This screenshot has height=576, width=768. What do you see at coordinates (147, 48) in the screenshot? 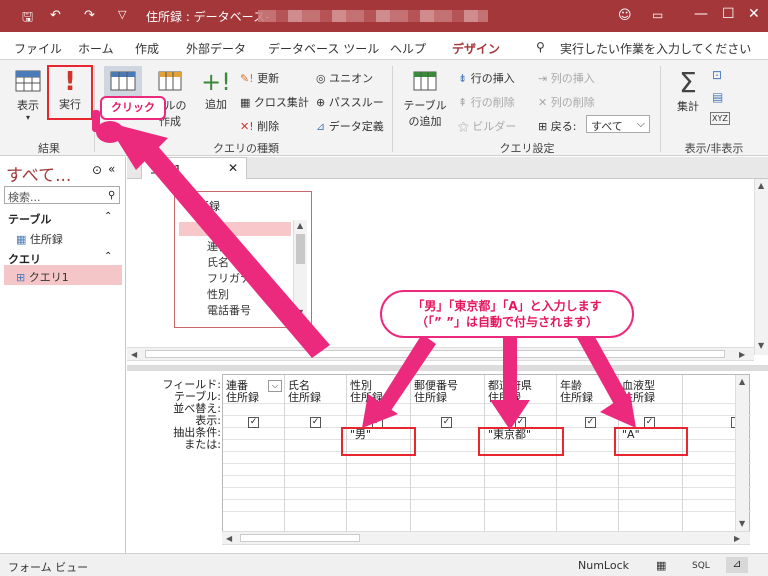
I see `tab-create: 作成` at bounding box center [147, 48].